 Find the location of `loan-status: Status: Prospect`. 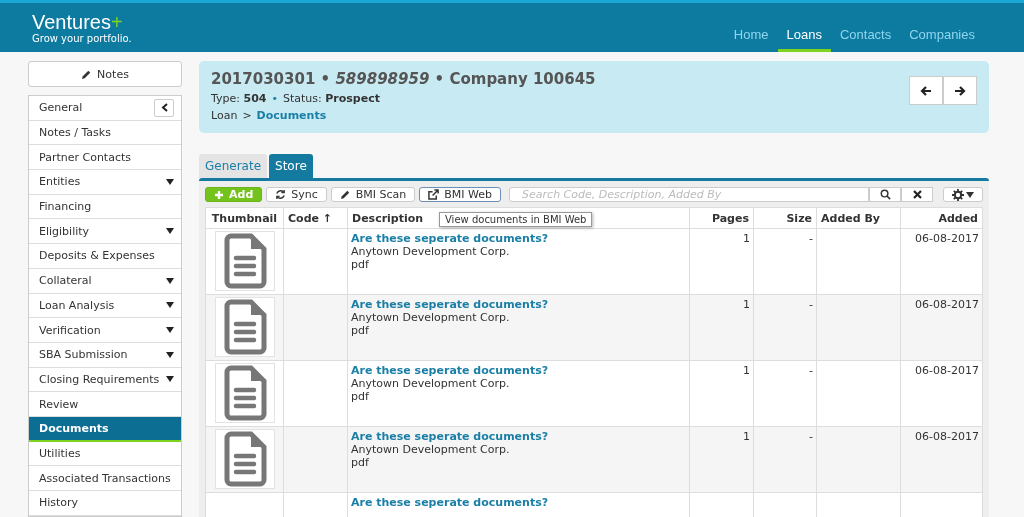

loan-status: Status: Prospect is located at coordinates (331, 98).